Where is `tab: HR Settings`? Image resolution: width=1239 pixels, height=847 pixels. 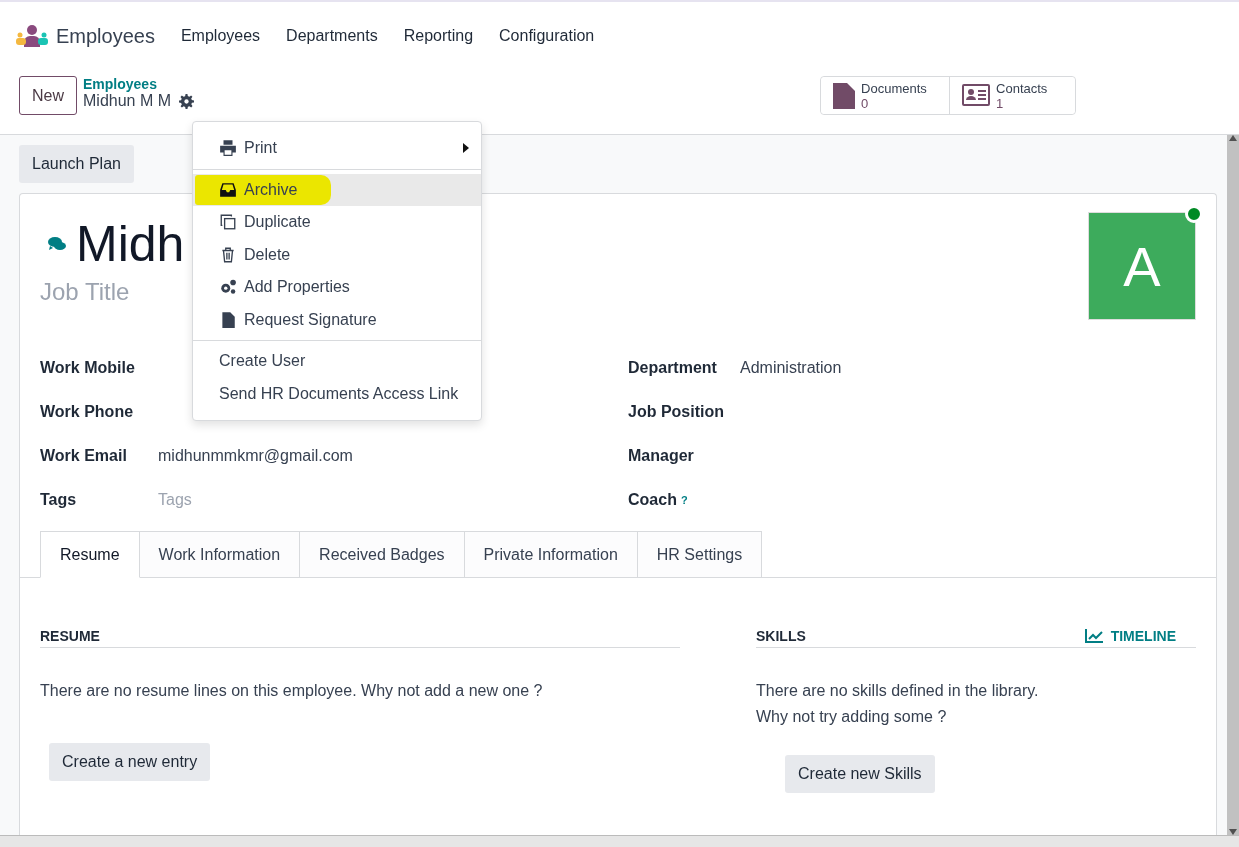 tab: HR Settings is located at coordinates (700, 554).